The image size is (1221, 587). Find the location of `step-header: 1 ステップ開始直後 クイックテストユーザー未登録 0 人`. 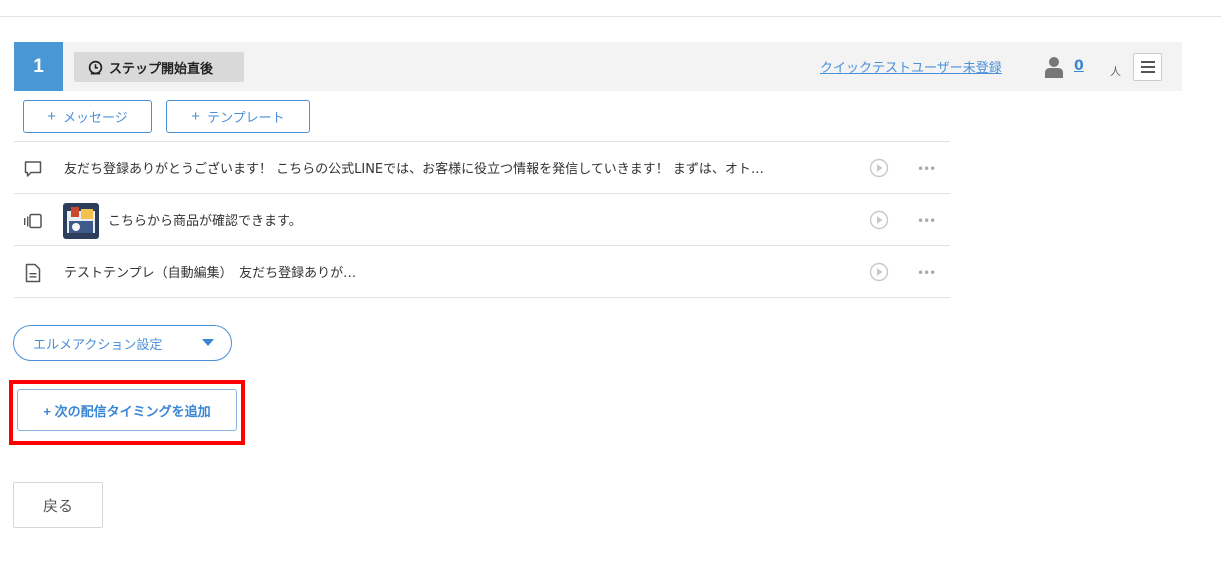

step-header: 1 ステップ開始直後 クイックテストユーザー未登録 0 人 is located at coordinates (598, 66).